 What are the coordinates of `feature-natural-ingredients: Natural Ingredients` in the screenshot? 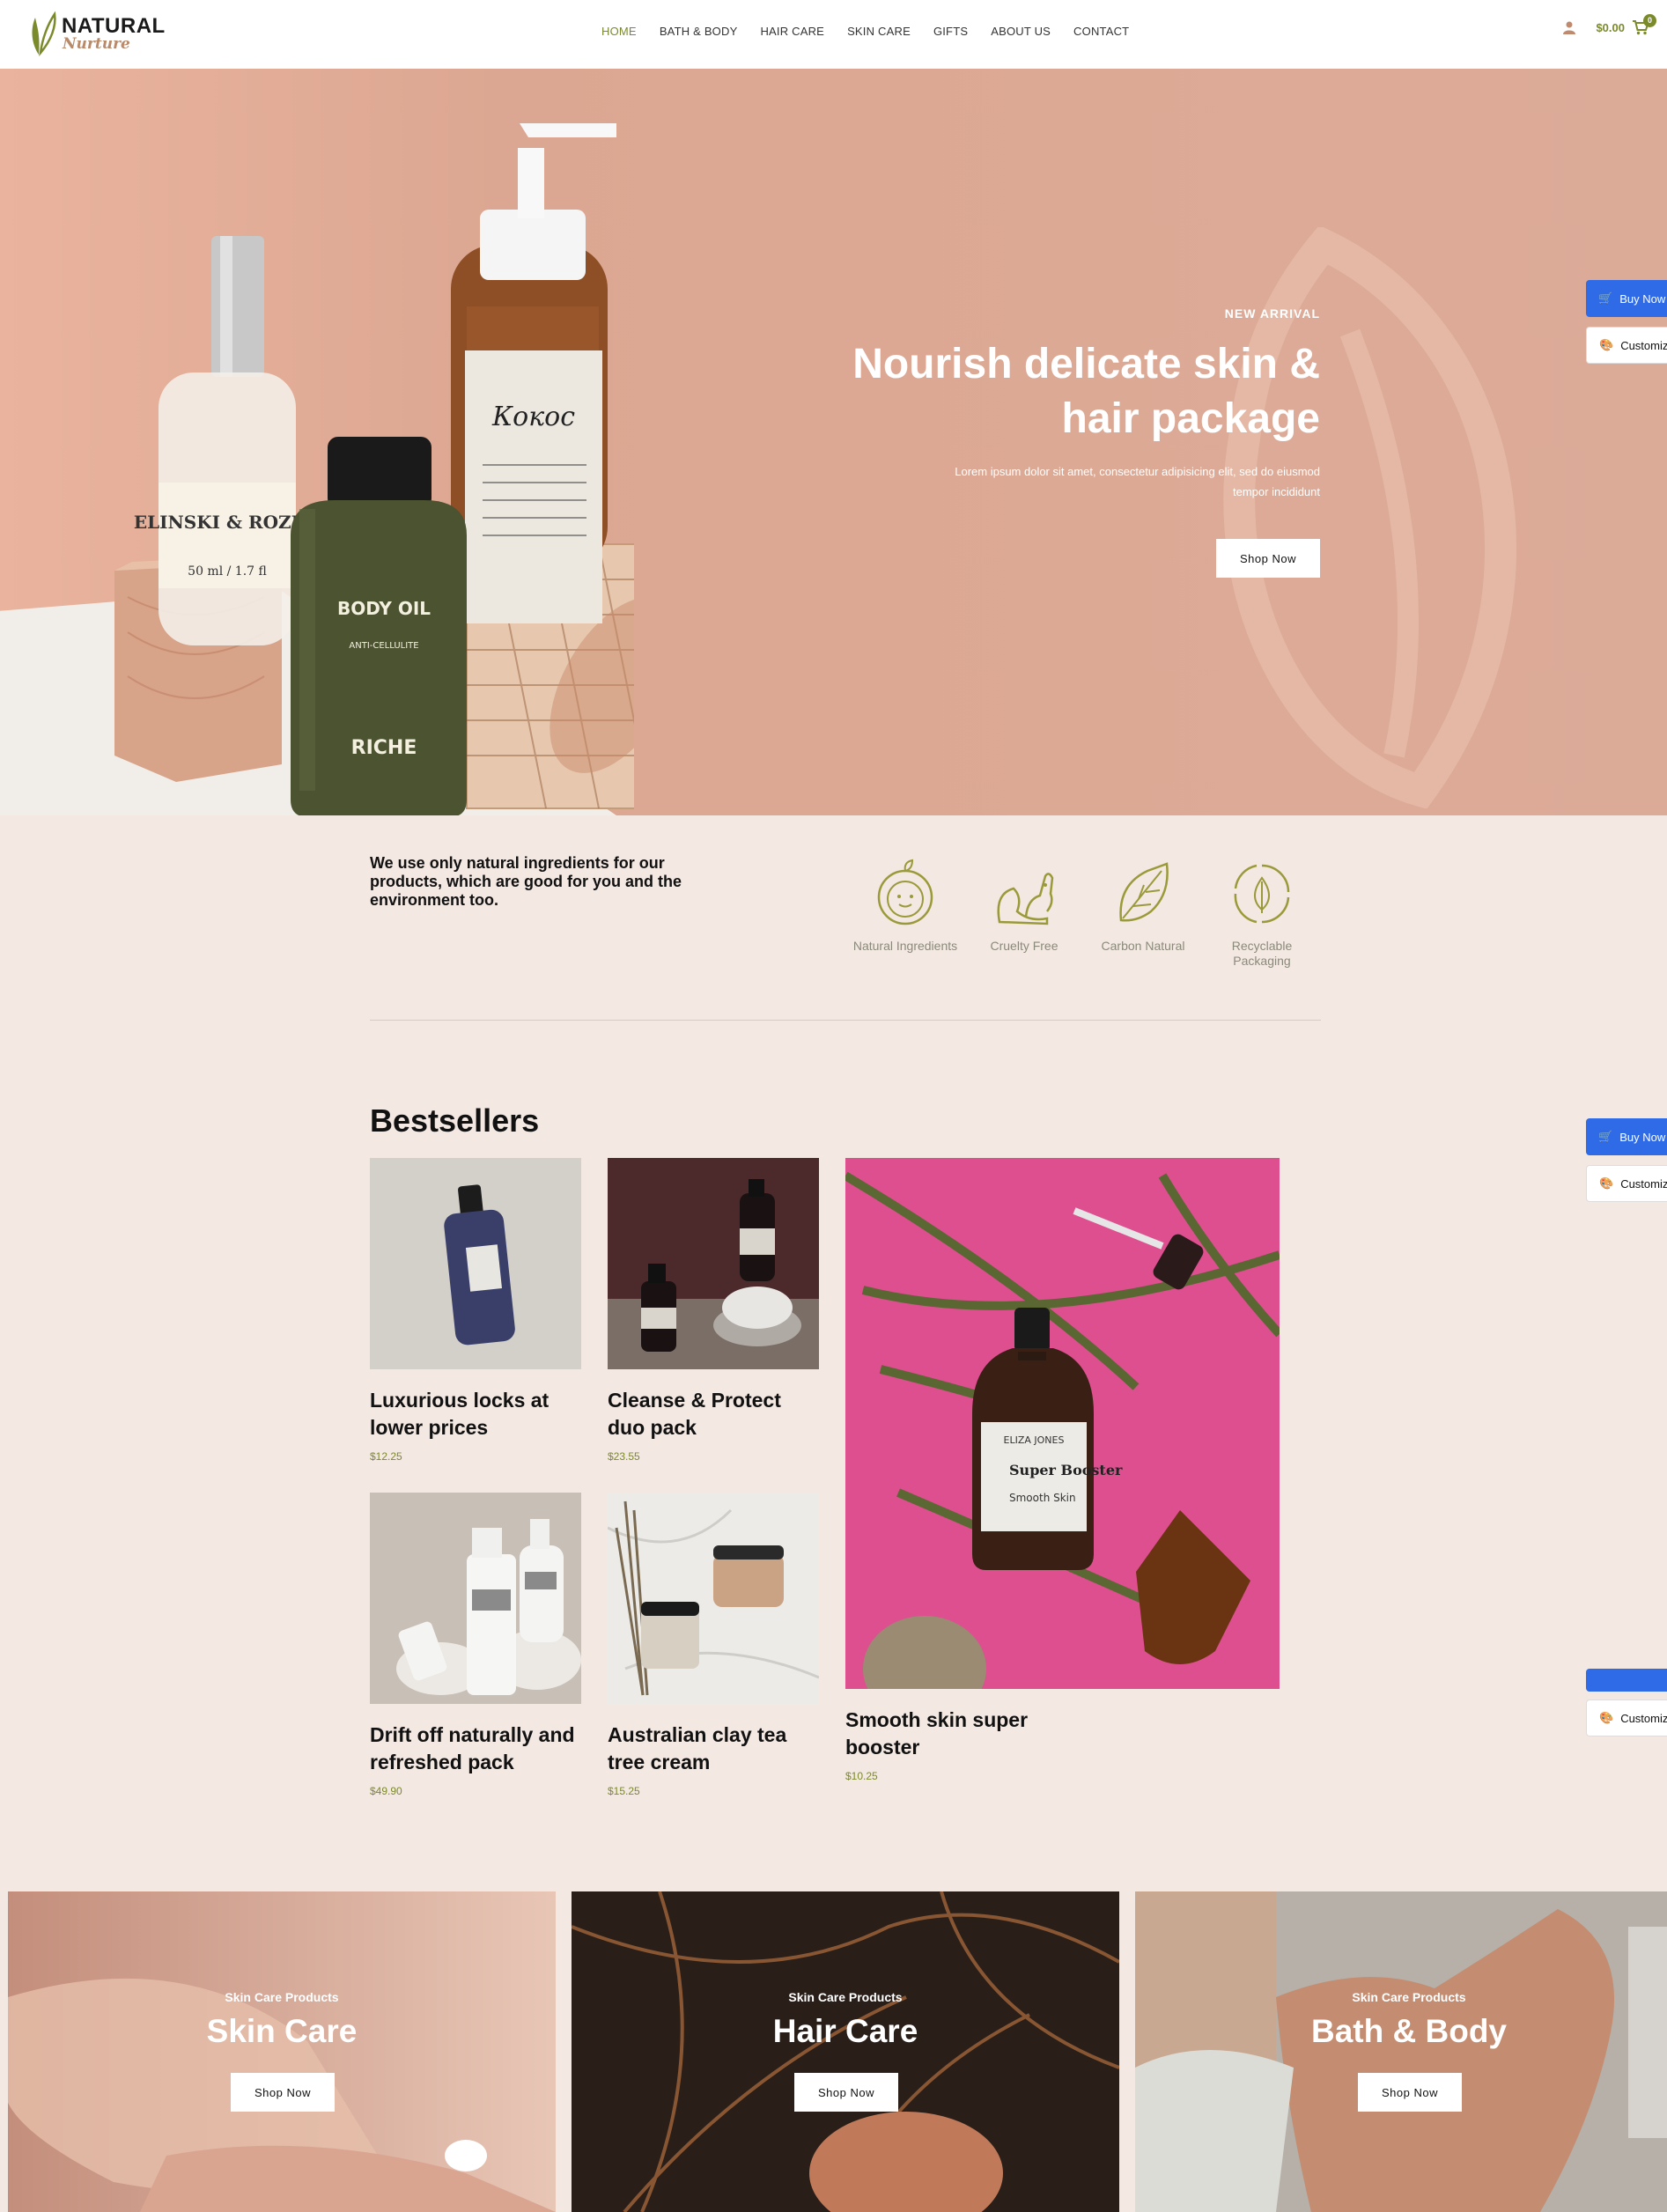 It's located at (905, 907).